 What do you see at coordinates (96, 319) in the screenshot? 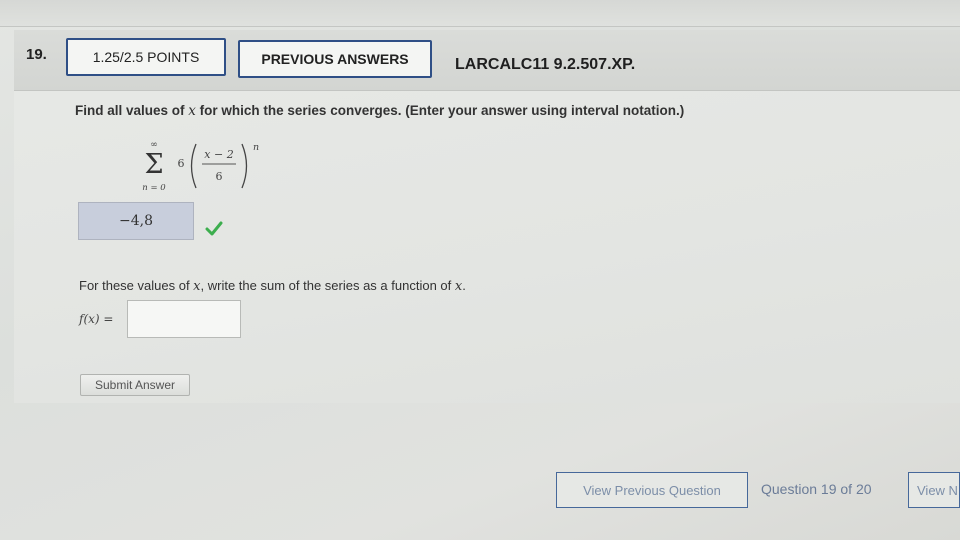
I see `fx-label: f(x) =` at bounding box center [96, 319].